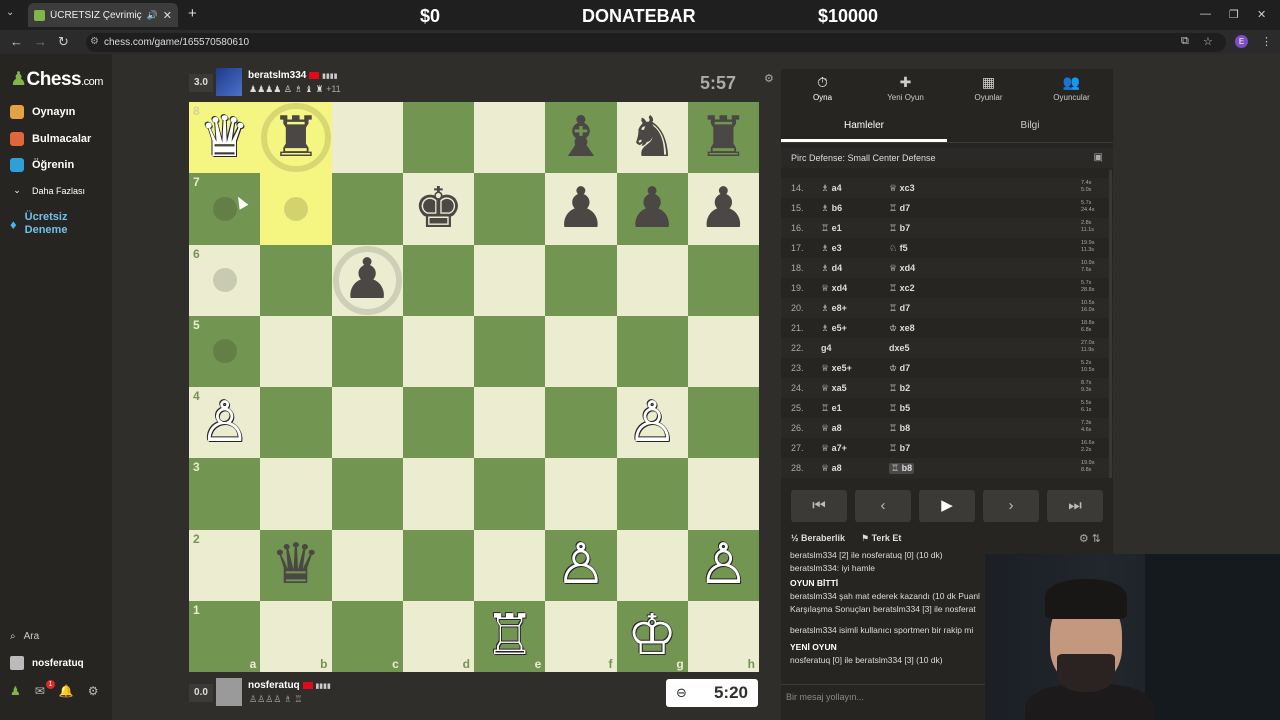 Image resolution: width=1280 pixels, height=720 pixels. What do you see at coordinates (438, 138) in the screenshot?
I see `square-d8` at bounding box center [438, 138].